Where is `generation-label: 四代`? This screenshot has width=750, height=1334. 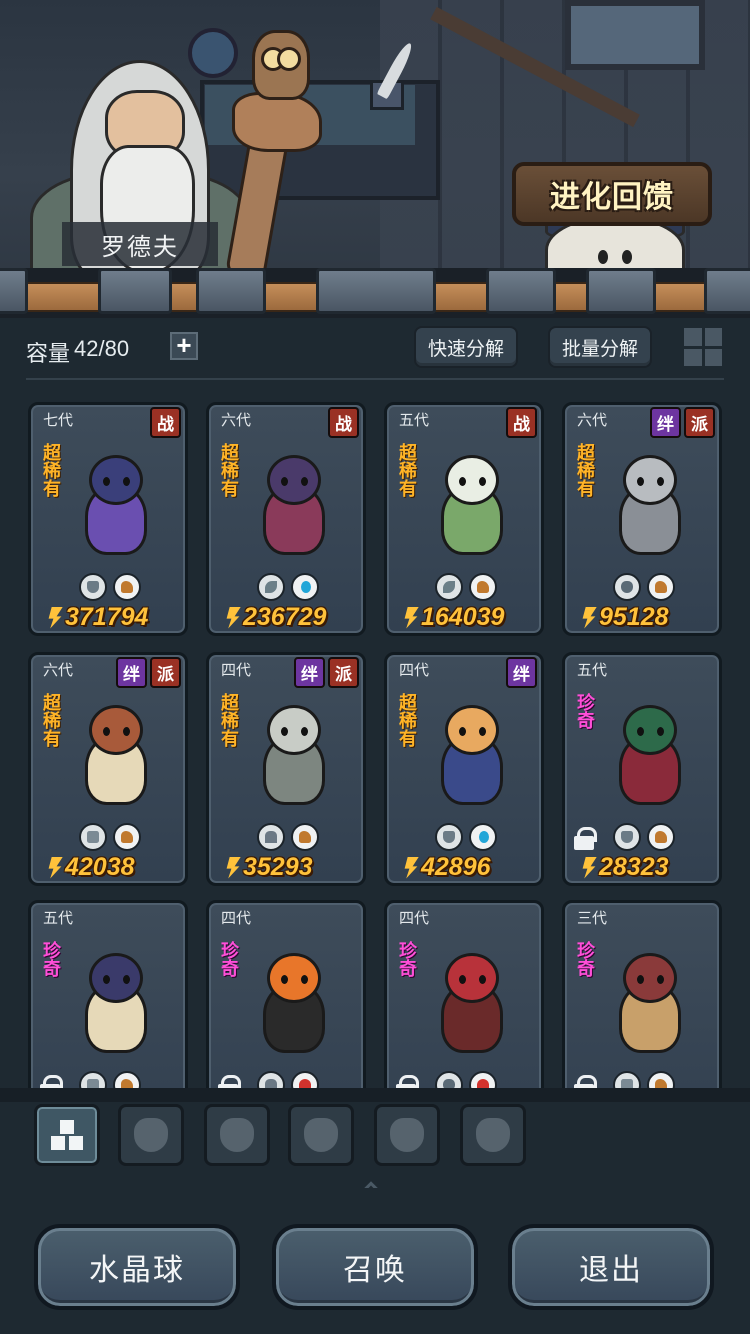
generation-label: 四代 is located at coordinates (236, 918).